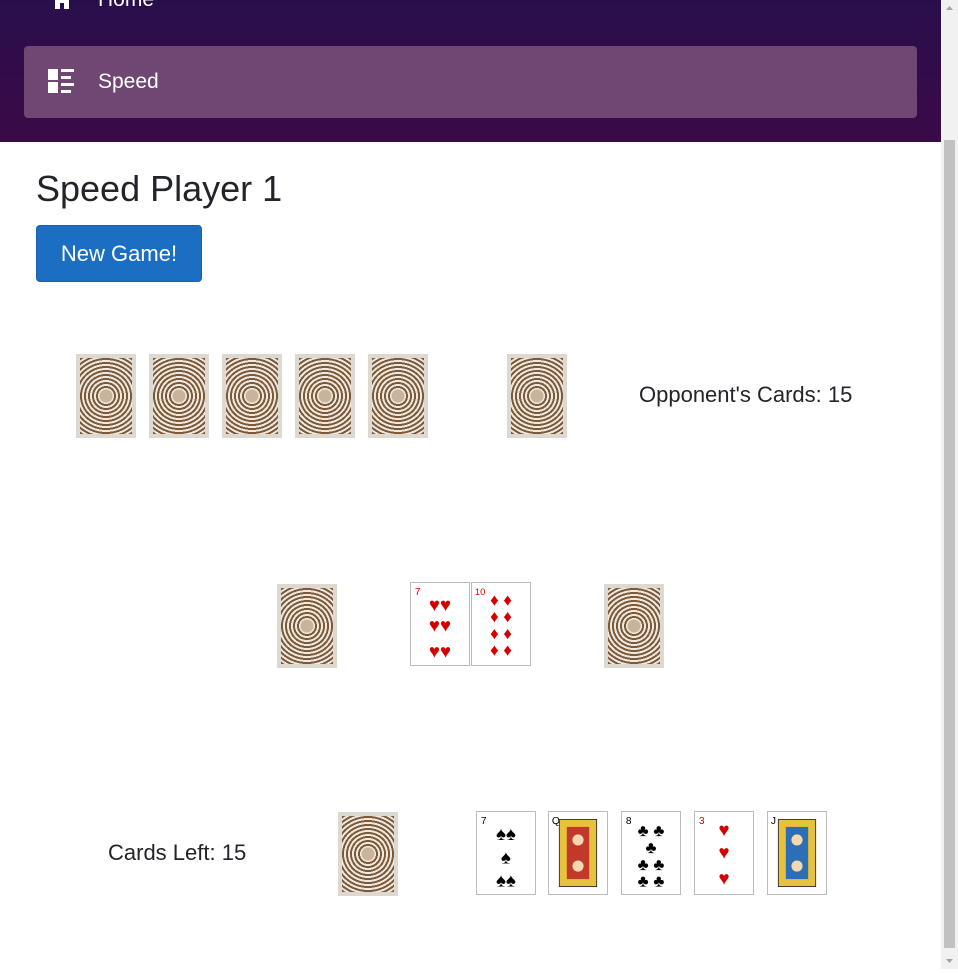  I want to click on top-nav: Home Speed, so click(470, 71).